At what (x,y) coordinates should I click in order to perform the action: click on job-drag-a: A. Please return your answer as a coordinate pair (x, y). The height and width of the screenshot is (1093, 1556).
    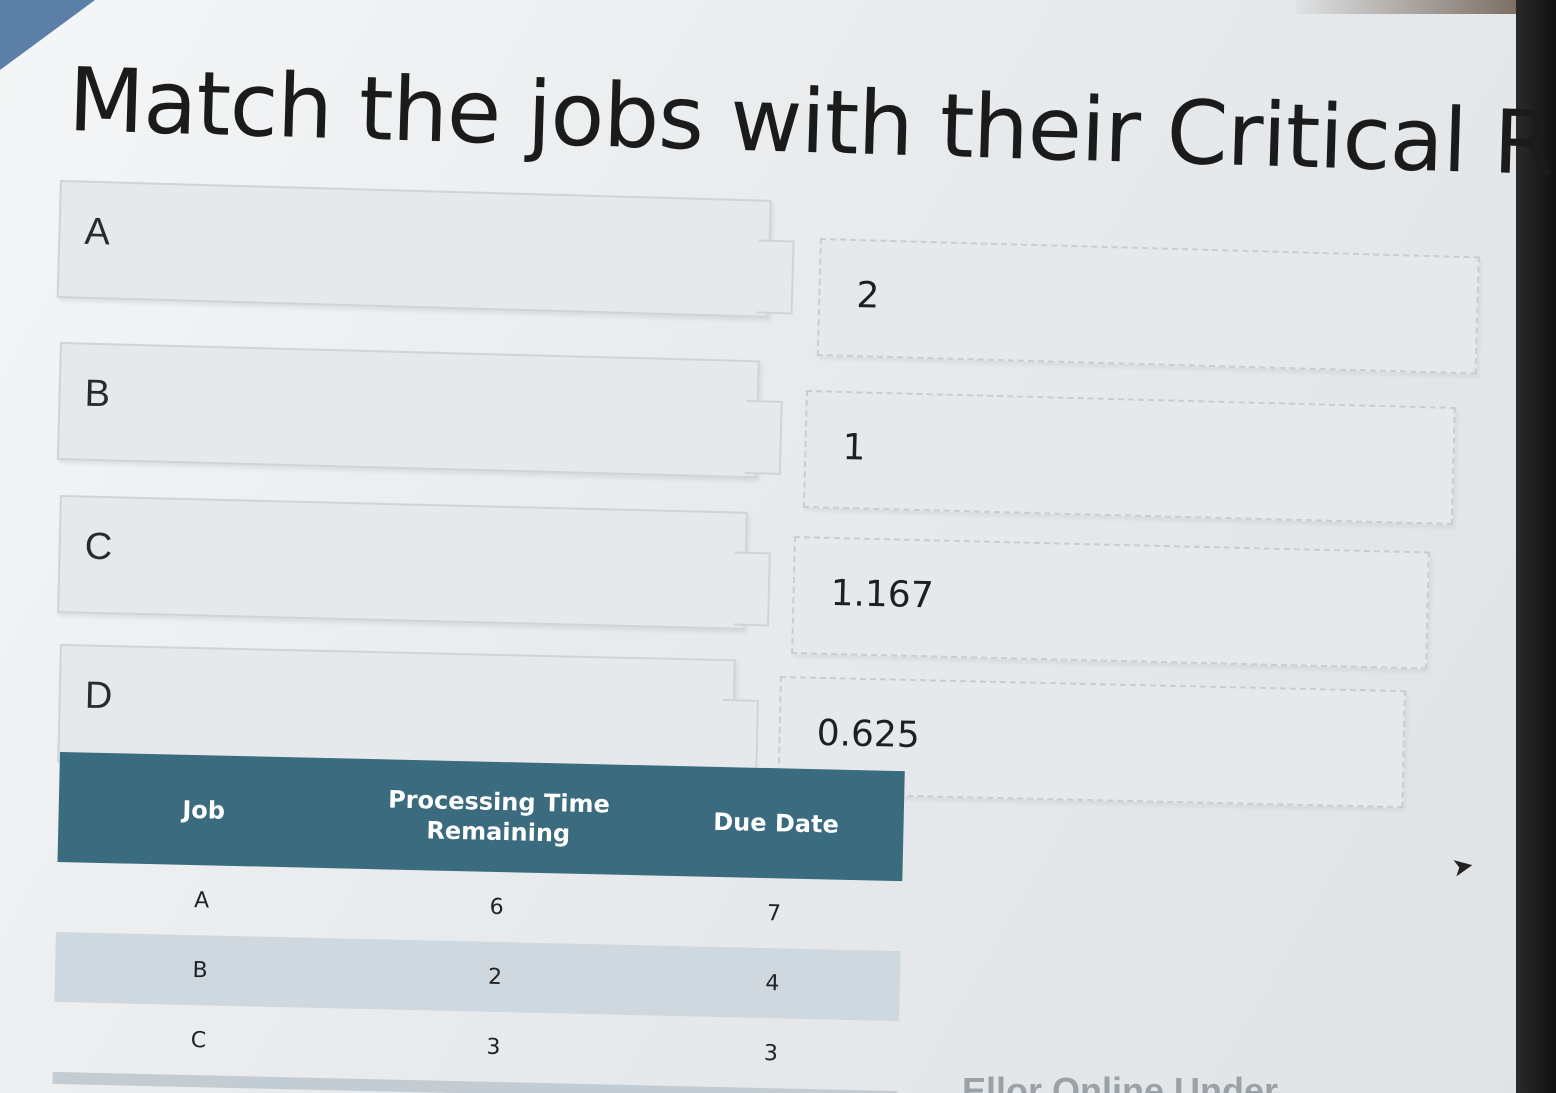
    Looking at the image, I should click on (425, 249).